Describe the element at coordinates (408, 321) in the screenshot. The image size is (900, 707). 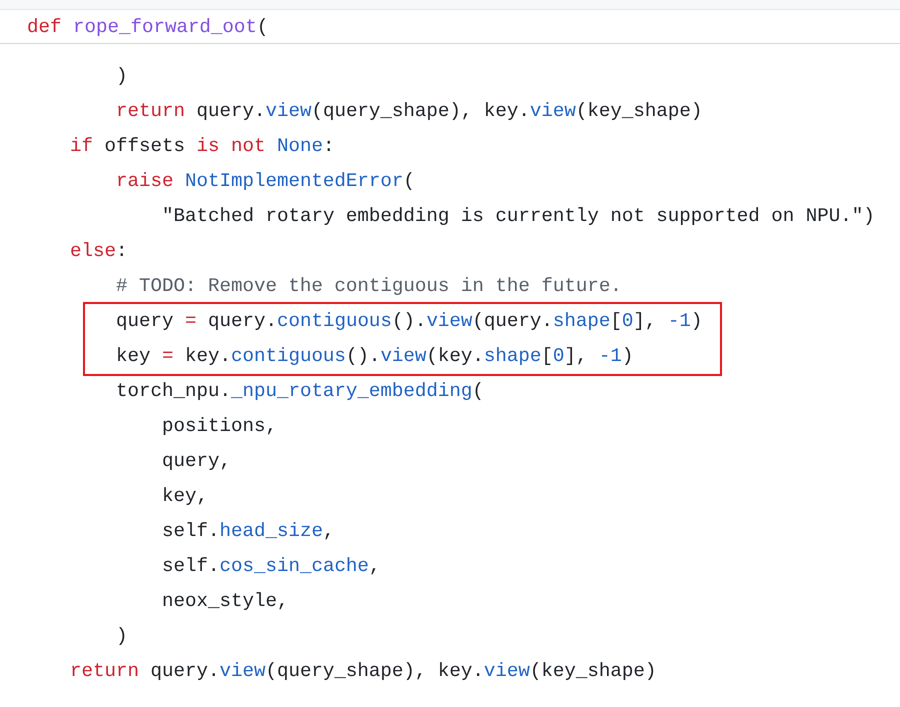
I see `code-line: query = query.contiguous().view(query.shape[0], -1)` at that location.